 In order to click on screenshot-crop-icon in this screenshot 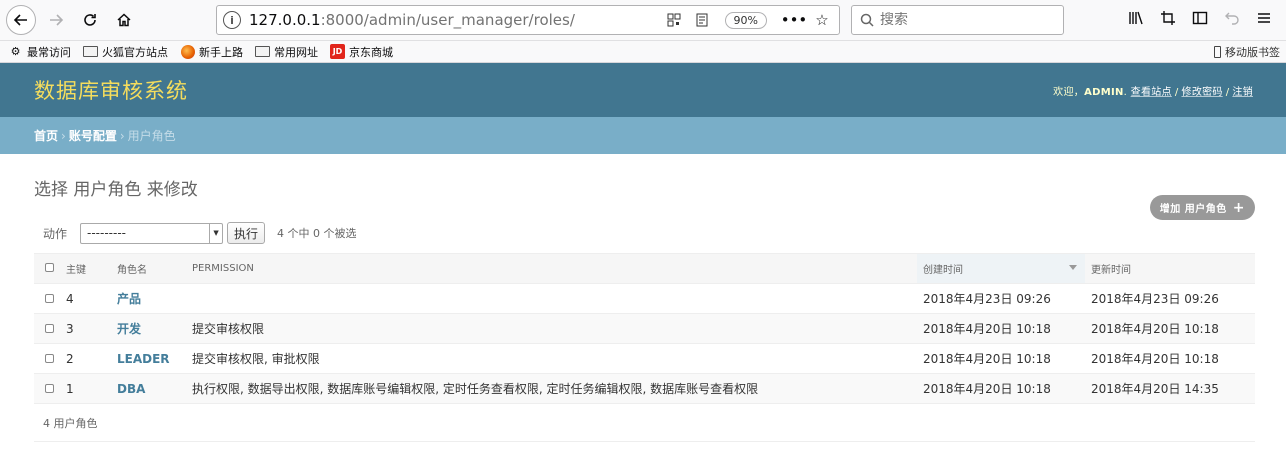, I will do `click(1168, 20)`.